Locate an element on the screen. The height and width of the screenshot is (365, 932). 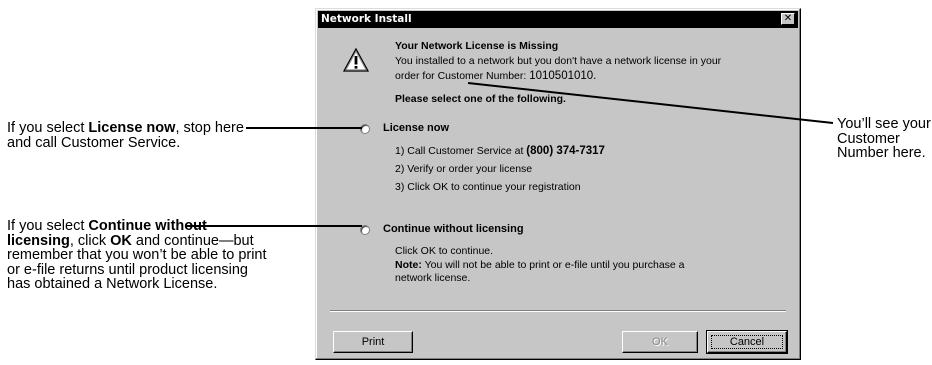
continue-without-licensing-label: Continue without licensing is located at coordinates (453, 229).